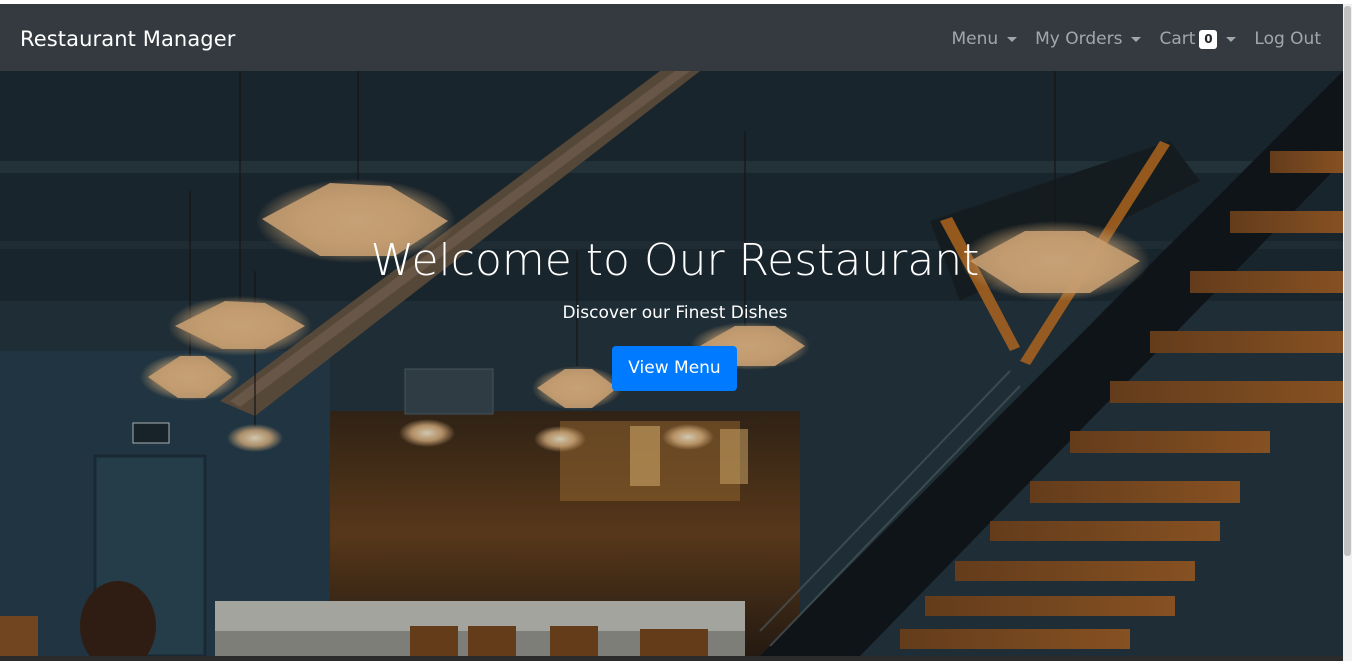  What do you see at coordinates (671, 658) in the screenshot?
I see `bottom-edge` at bounding box center [671, 658].